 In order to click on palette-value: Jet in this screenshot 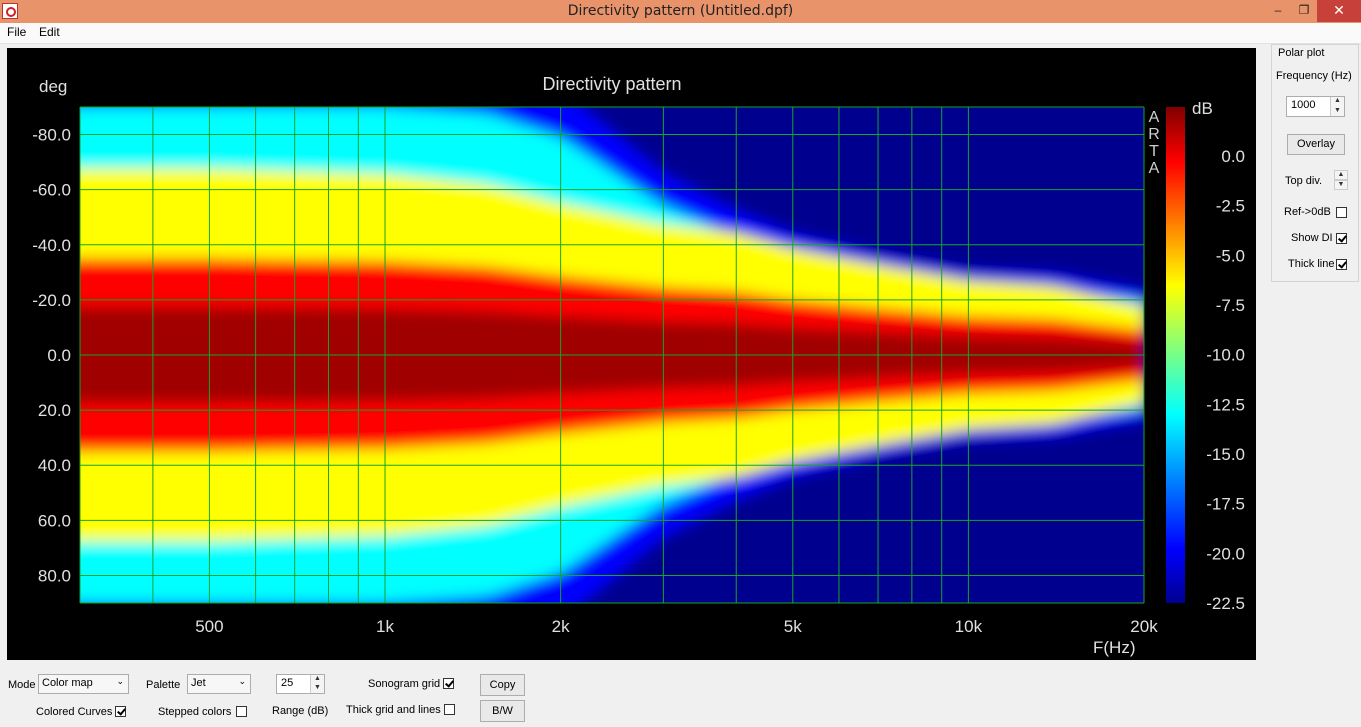, I will do `click(198, 683)`.